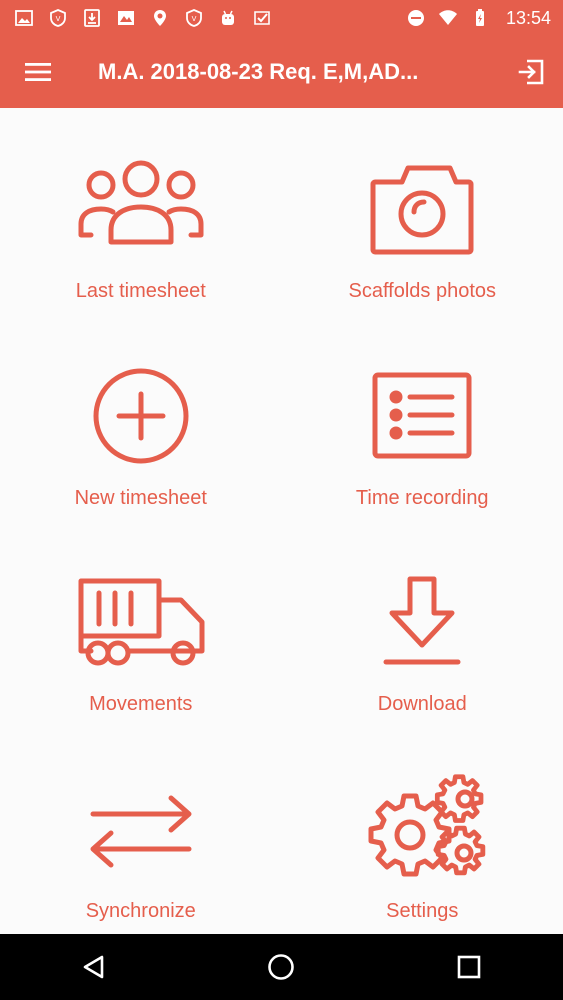 Image resolution: width=563 pixels, height=1000 pixels. Describe the element at coordinates (422, 704) in the screenshot. I see `menu-tile-label: Download` at that location.